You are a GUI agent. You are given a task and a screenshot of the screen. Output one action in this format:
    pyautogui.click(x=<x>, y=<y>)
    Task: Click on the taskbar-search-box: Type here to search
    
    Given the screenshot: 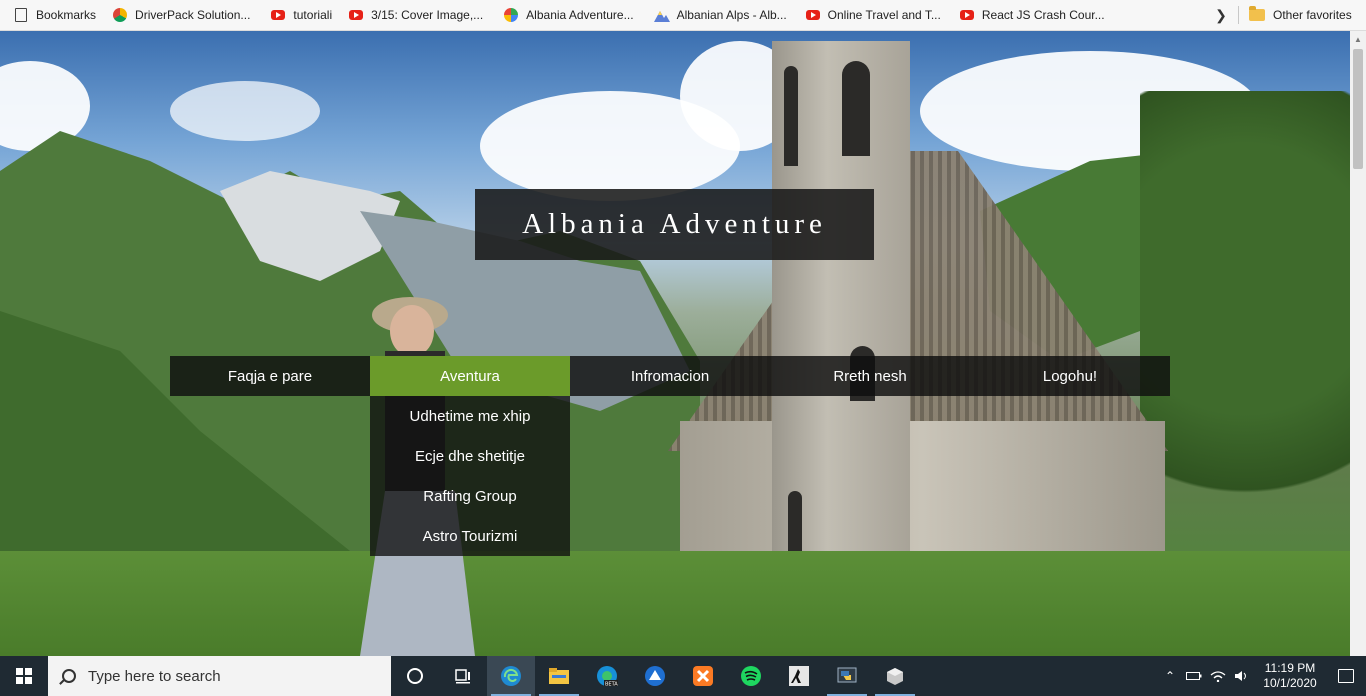 What is the action you would take?
    pyautogui.click(x=219, y=676)
    